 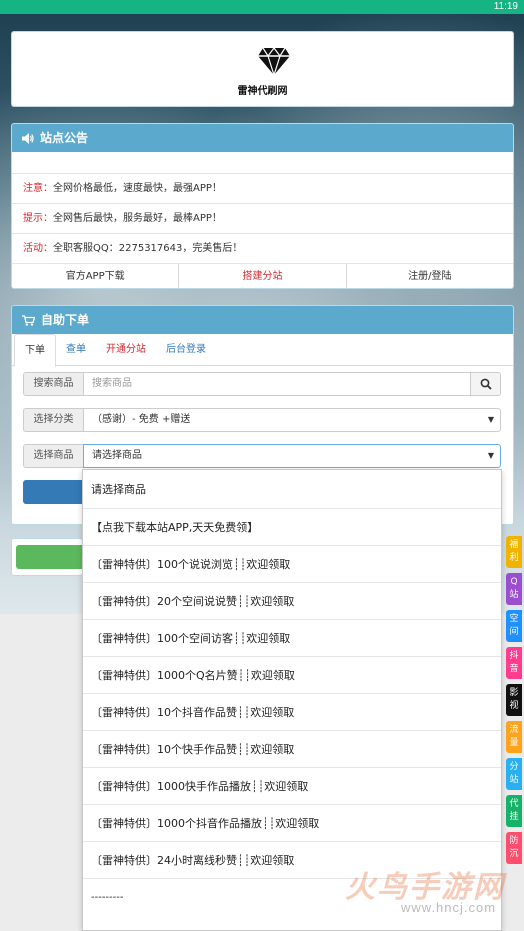 What do you see at coordinates (38, 248) in the screenshot?
I see `announcement-tag: 活动：` at bounding box center [38, 248].